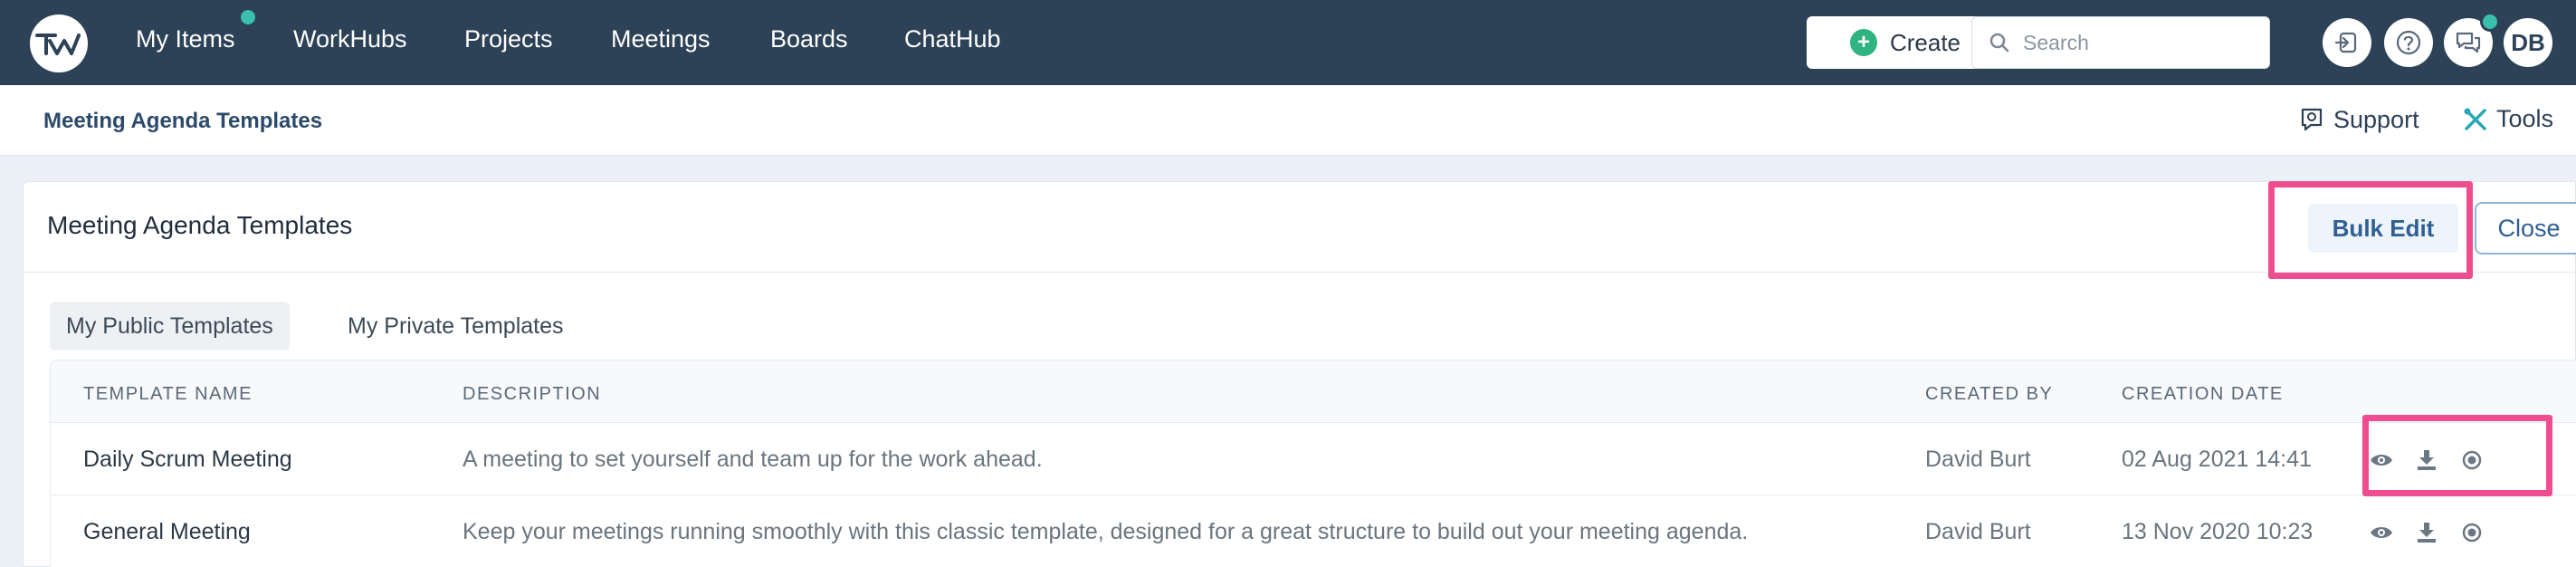 This screenshot has height=567, width=2576. I want to click on exit-button, so click(2347, 43).